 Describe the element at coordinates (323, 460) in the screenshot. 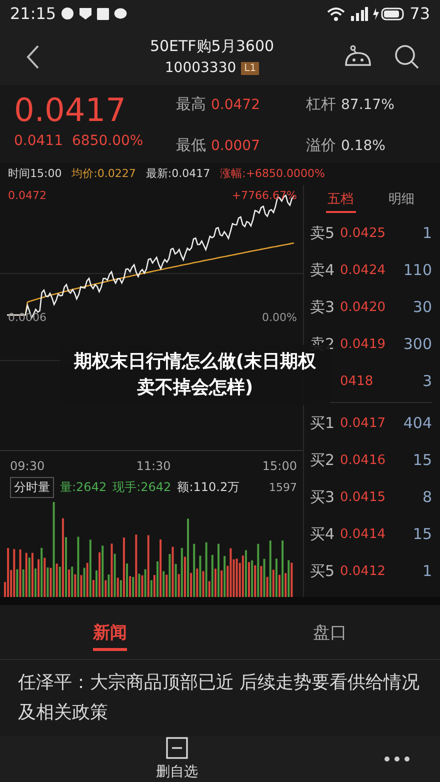

I see `level-label: 买2` at that location.